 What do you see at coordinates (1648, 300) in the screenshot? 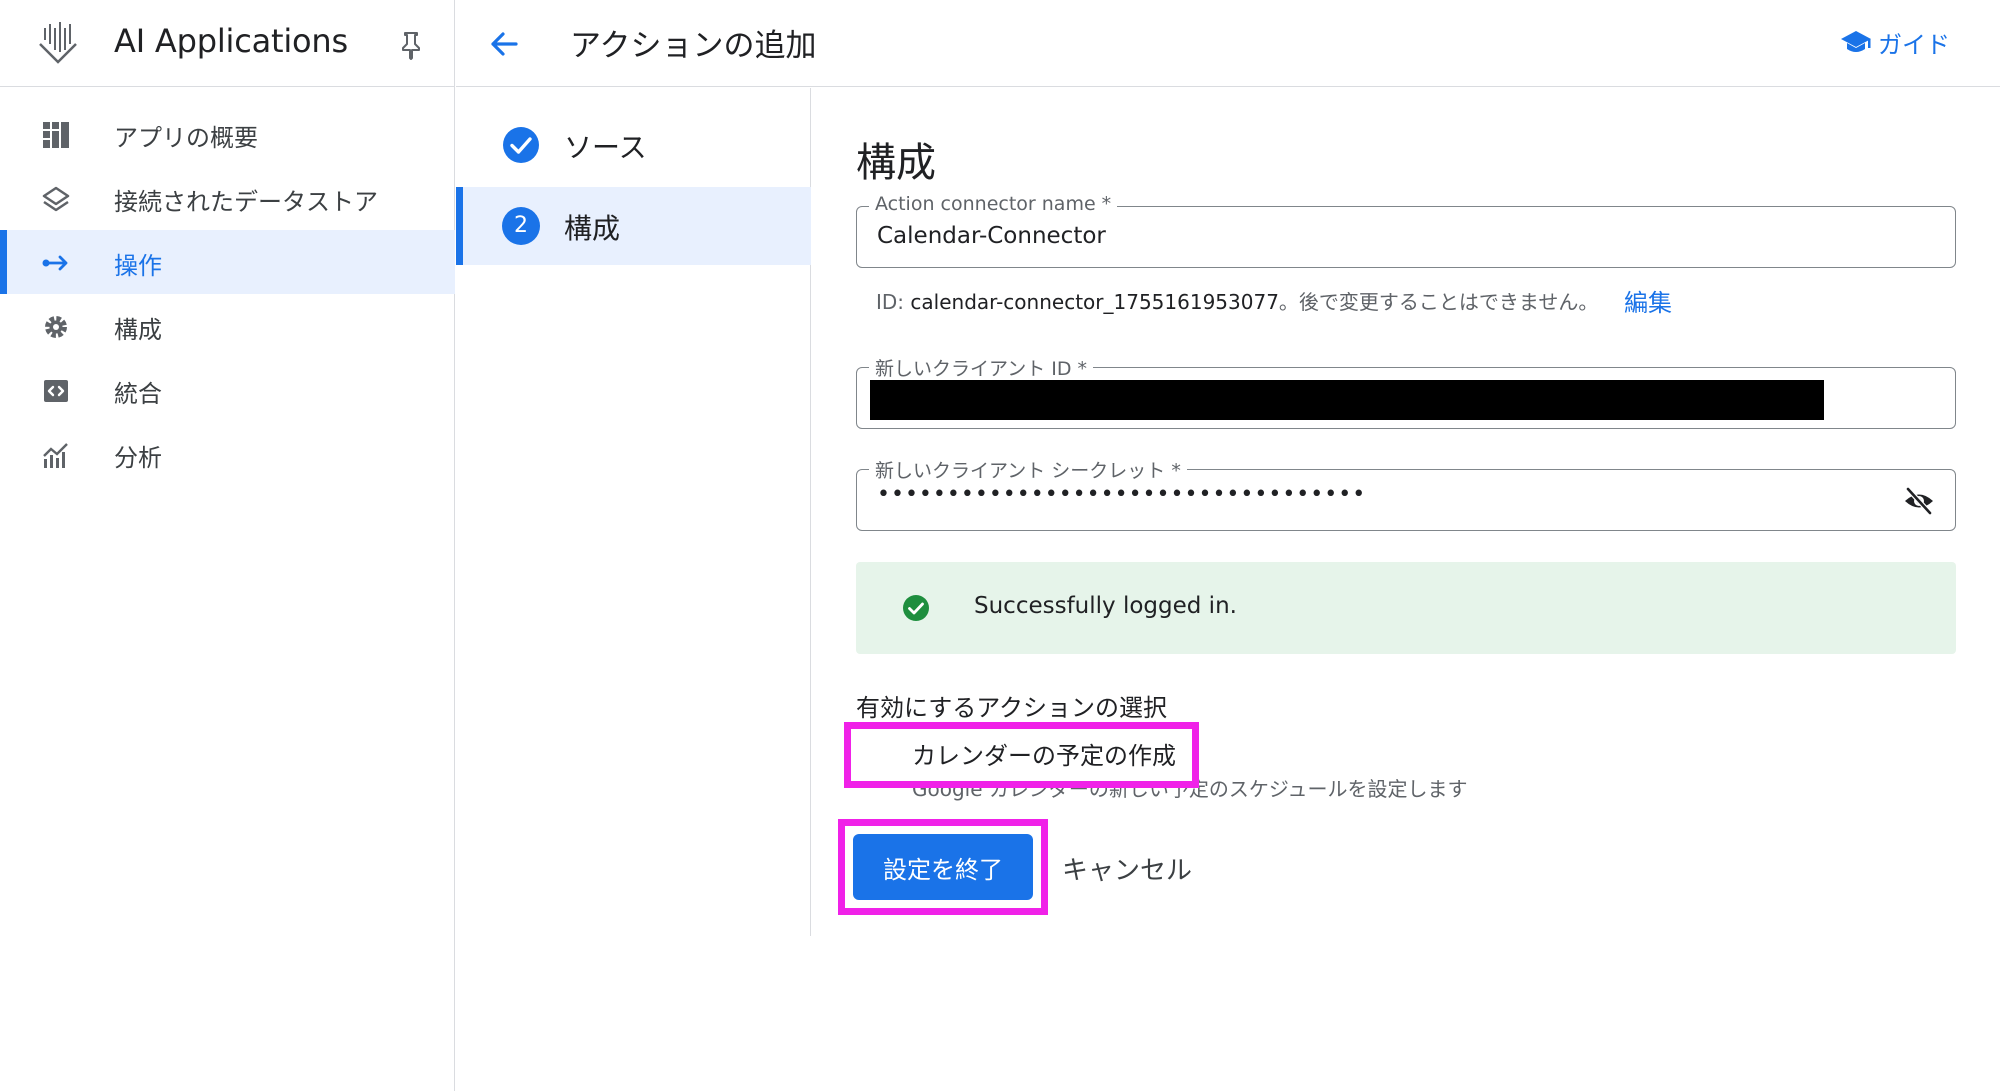
I see `edit-id-link: 編集` at bounding box center [1648, 300].